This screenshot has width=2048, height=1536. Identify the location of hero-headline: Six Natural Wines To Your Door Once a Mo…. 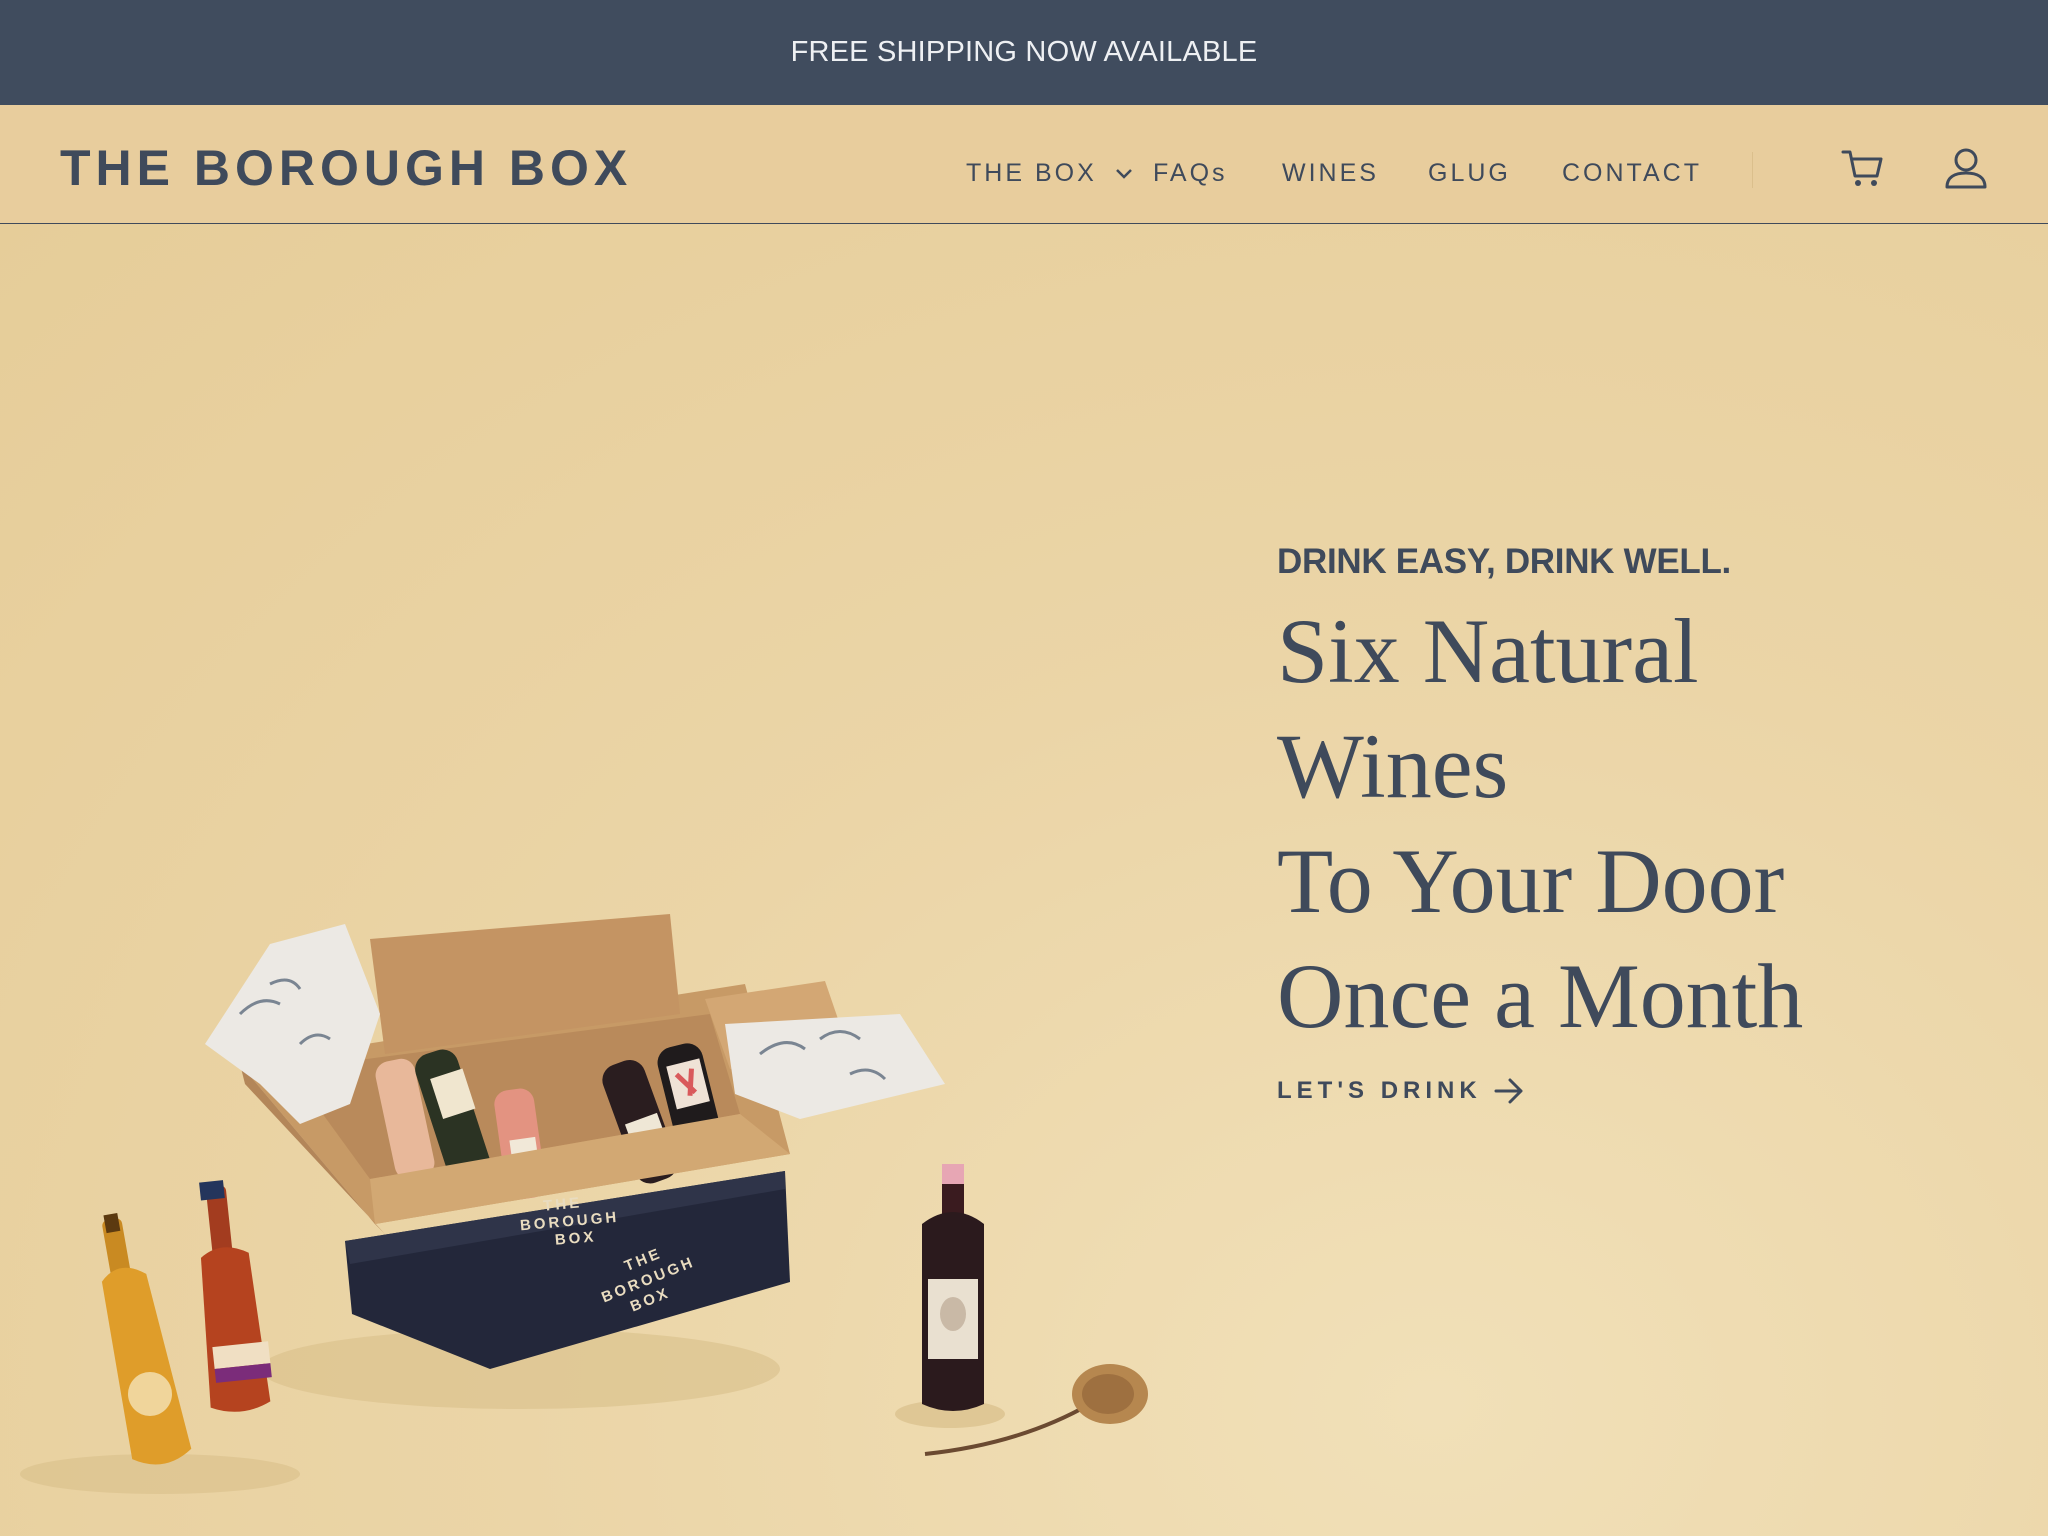
(1637, 824).